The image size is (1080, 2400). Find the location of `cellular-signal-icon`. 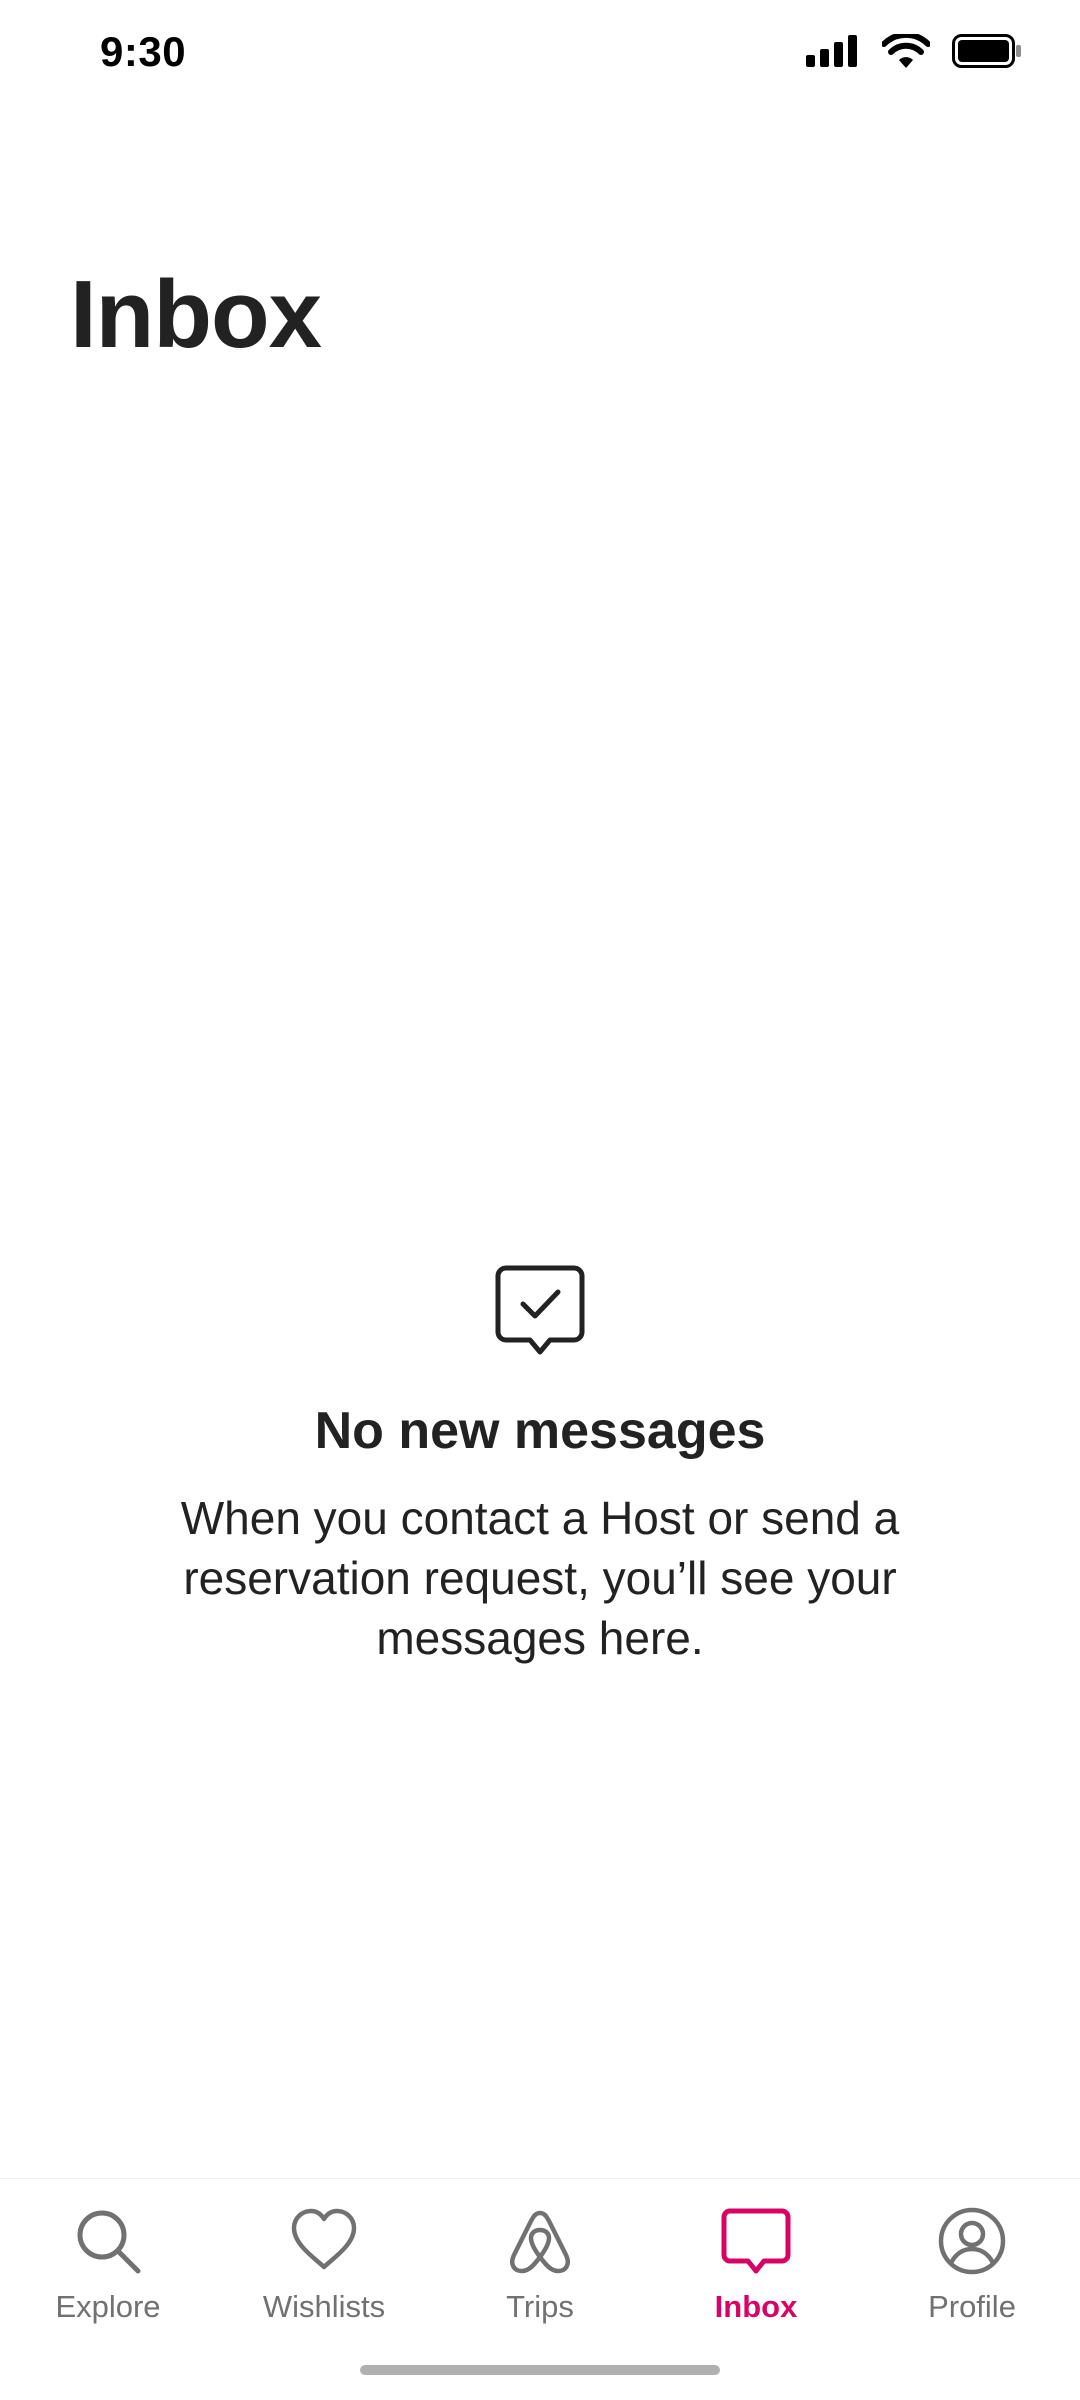

cellular-signal-icon is located at coordinates (831, 51).